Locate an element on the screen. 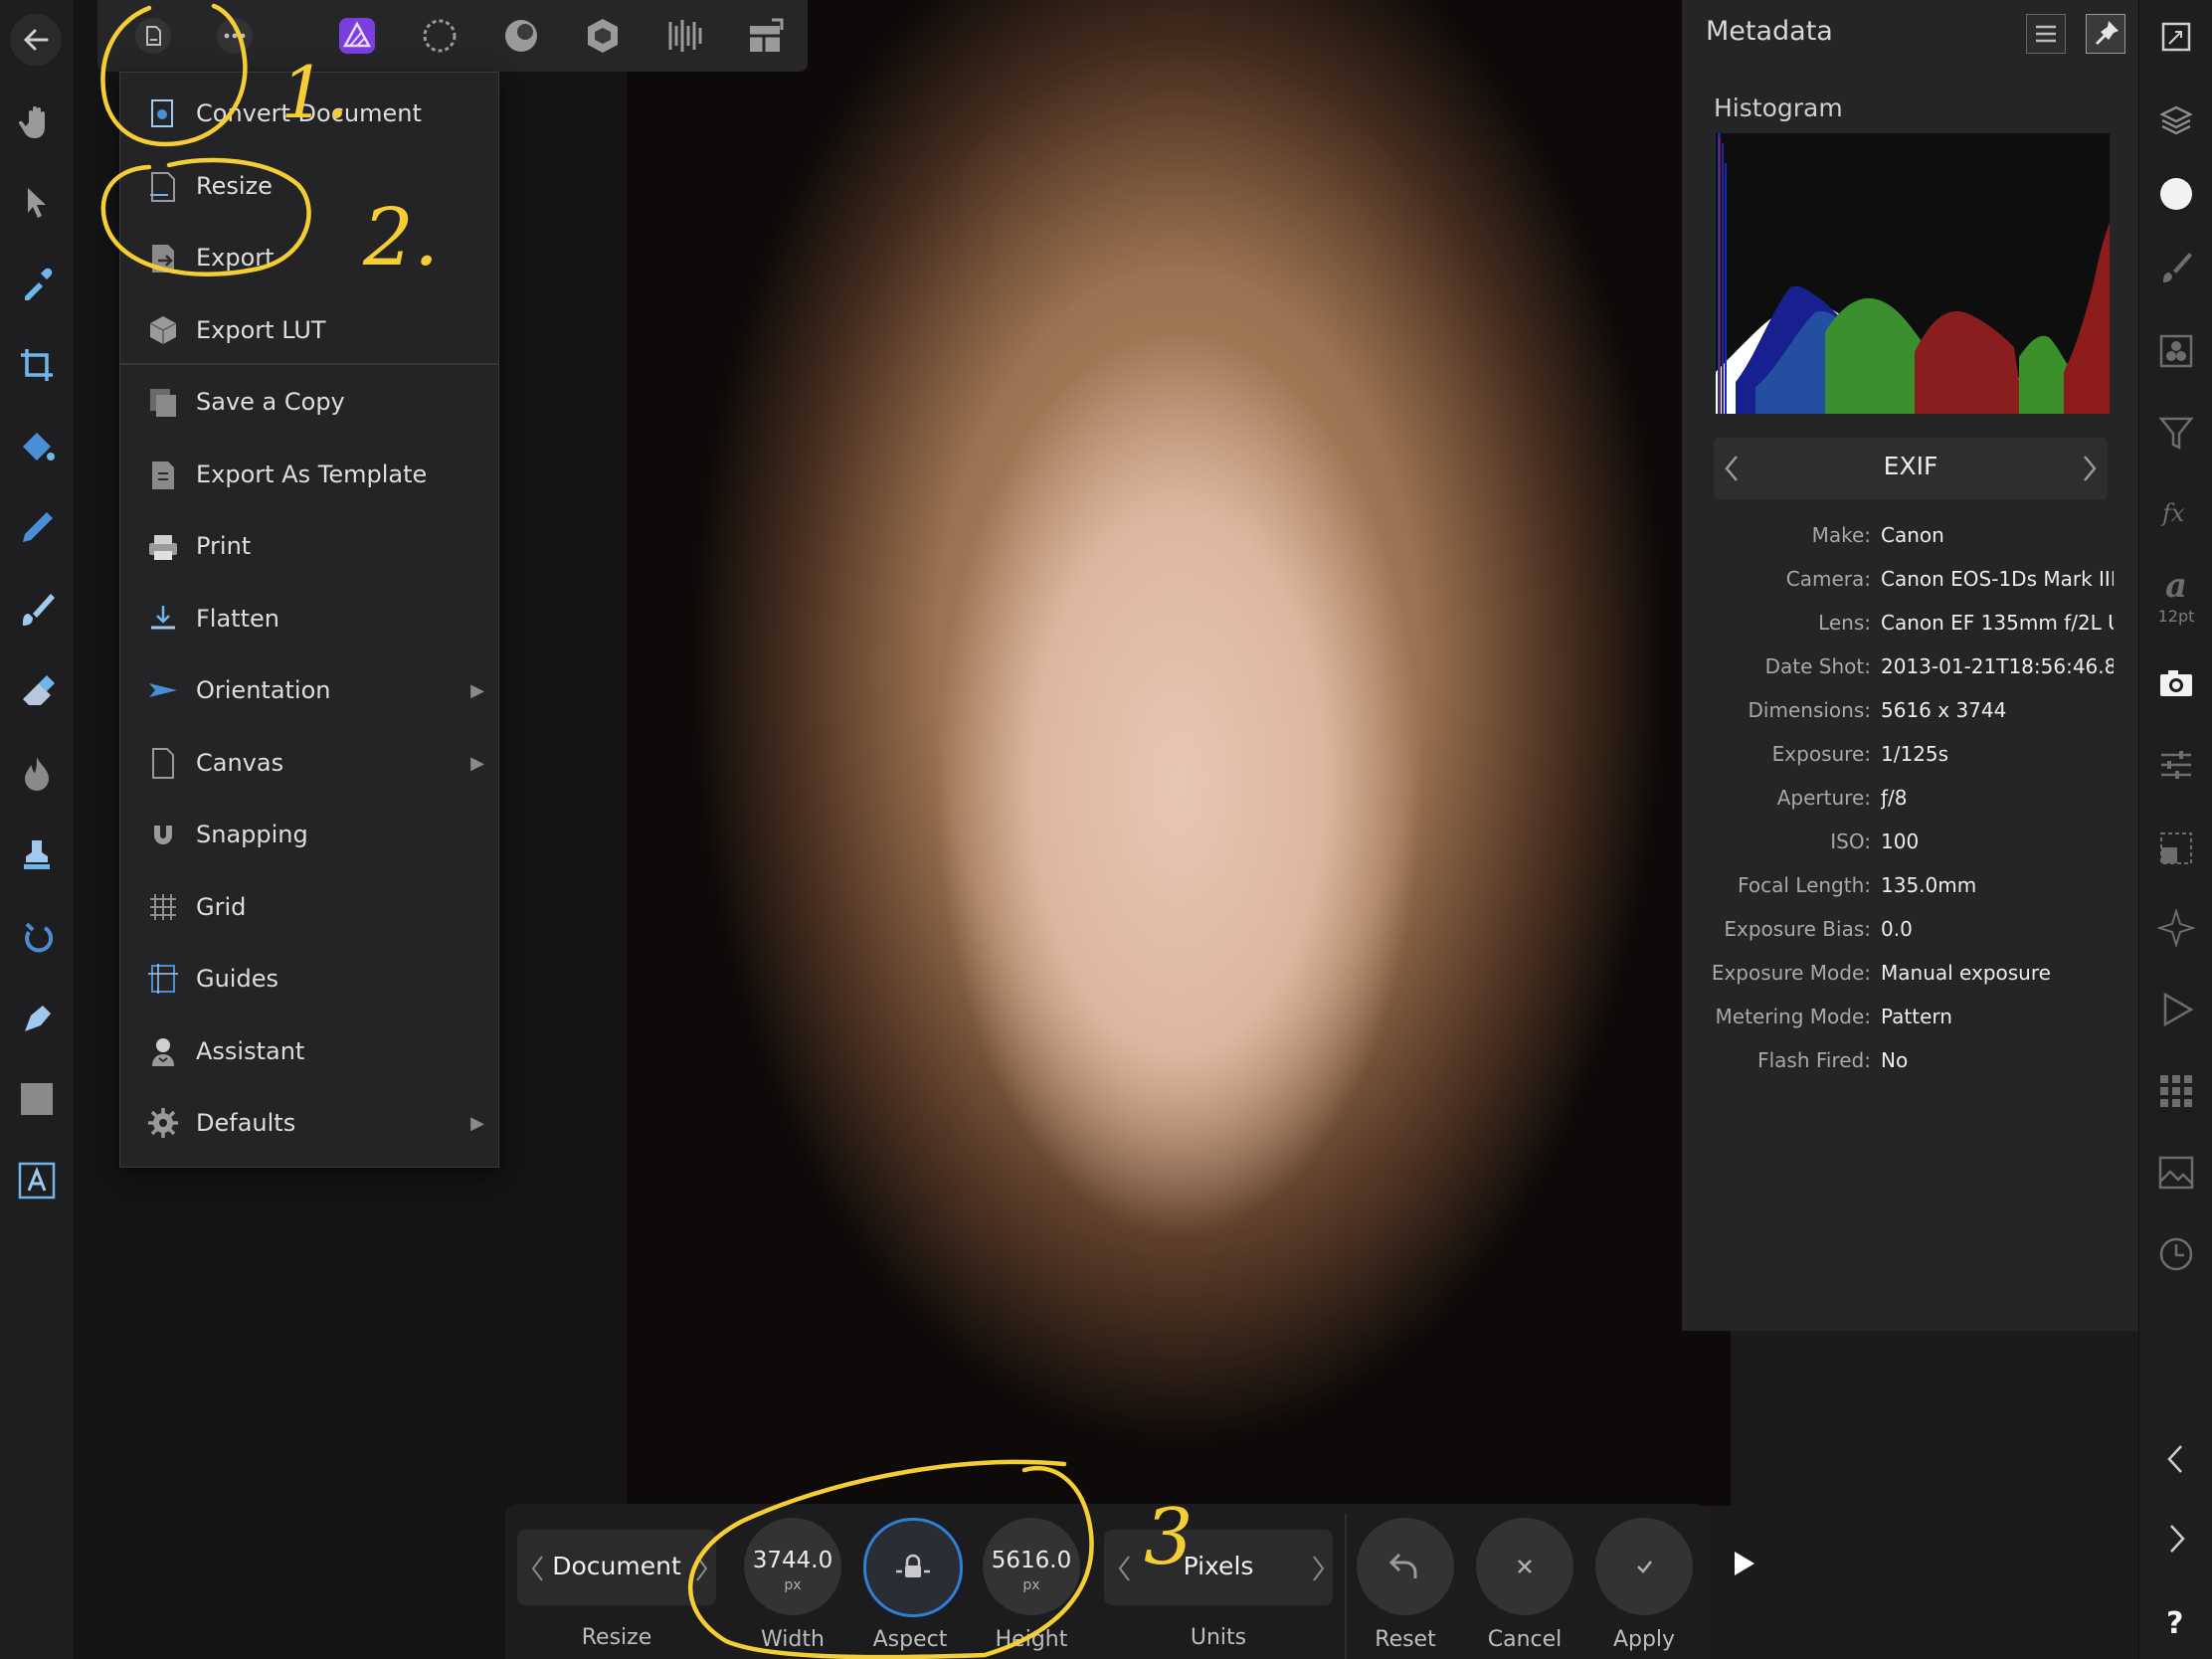 The image size is (2212, 1659). width-unit: px is located at coordinates (793, 1585).